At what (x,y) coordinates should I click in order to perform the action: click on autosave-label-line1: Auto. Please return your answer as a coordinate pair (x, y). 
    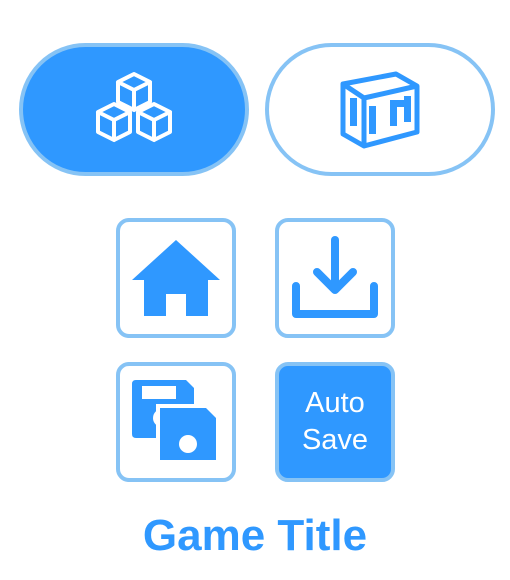
    Looking at the image, I should click on (335, 403).